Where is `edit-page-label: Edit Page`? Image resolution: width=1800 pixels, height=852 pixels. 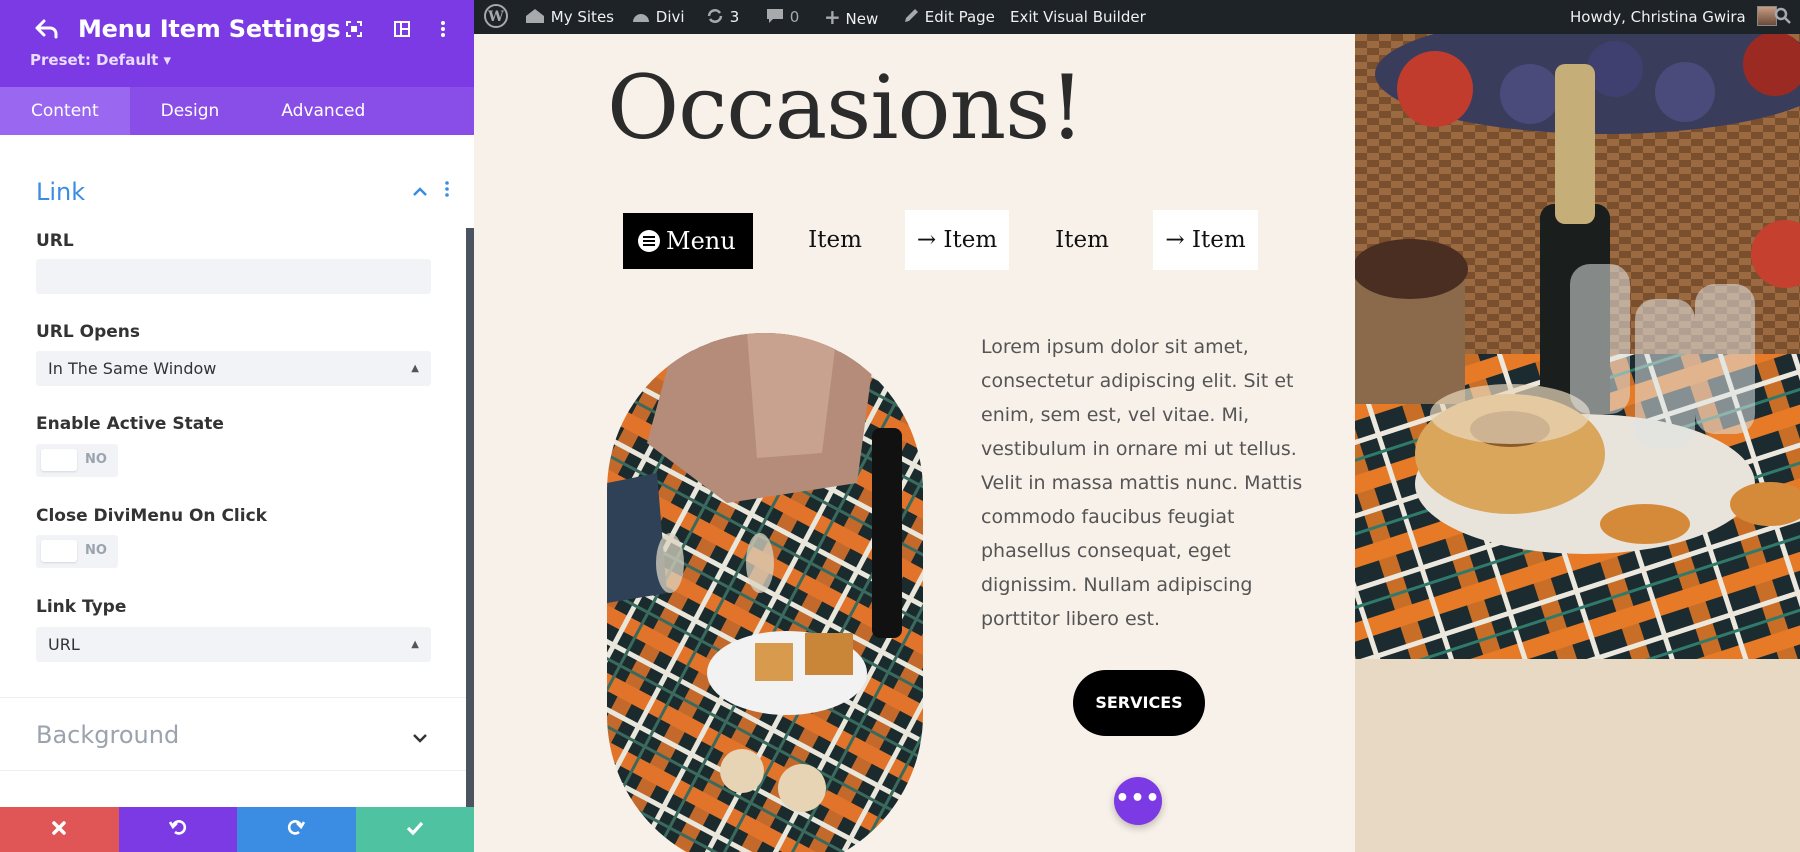
edit-page-label: Edit Page is located at coordinates (959, 17).